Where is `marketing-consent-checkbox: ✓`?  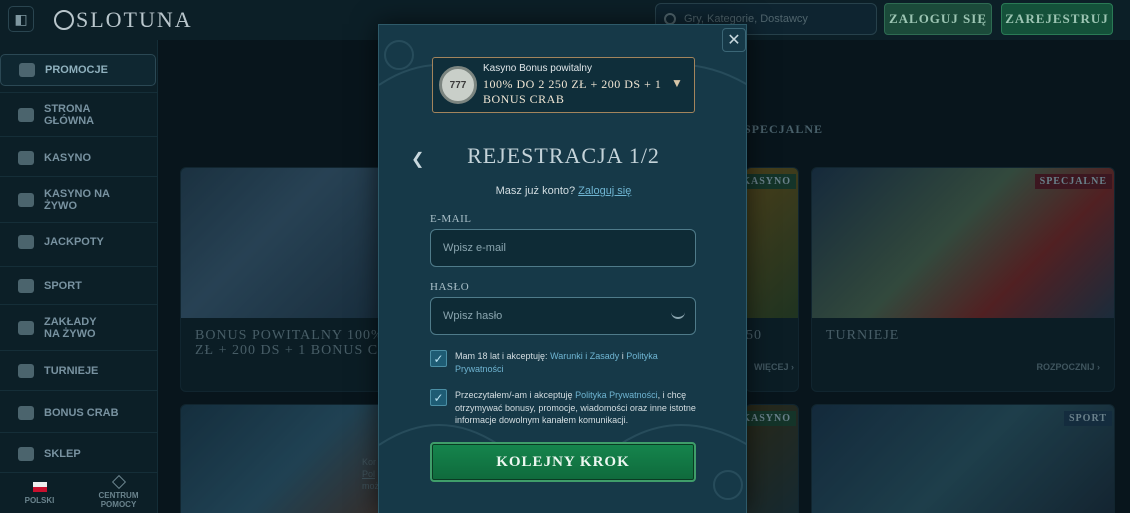 marketing-consent-checkbox: ✓ is located at coordinates (438, 397).